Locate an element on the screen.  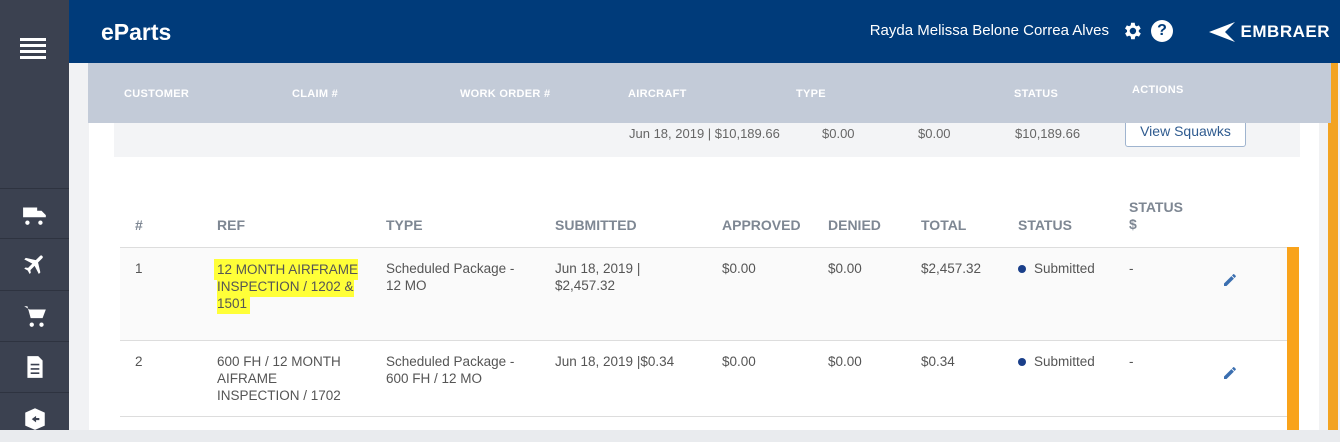
th-total: TOTAL is located at coordinates (944, 225).